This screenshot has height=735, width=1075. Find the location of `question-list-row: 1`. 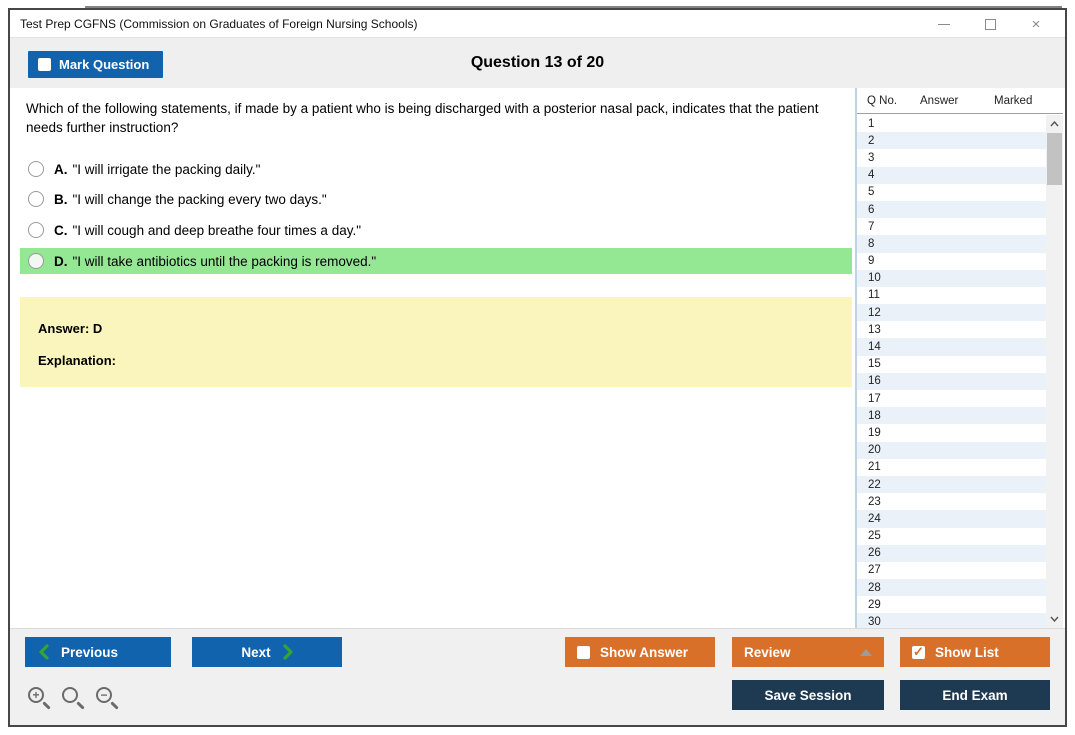

question-list-row: 1 is located at coordinates (951, 123).